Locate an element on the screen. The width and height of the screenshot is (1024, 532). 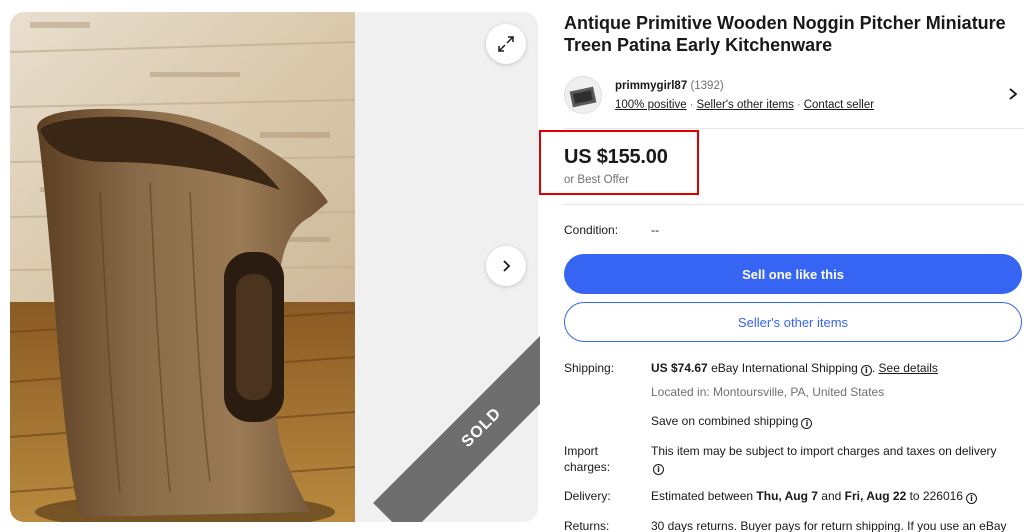
see-details-link: See details is located at coordinates (908, 368).